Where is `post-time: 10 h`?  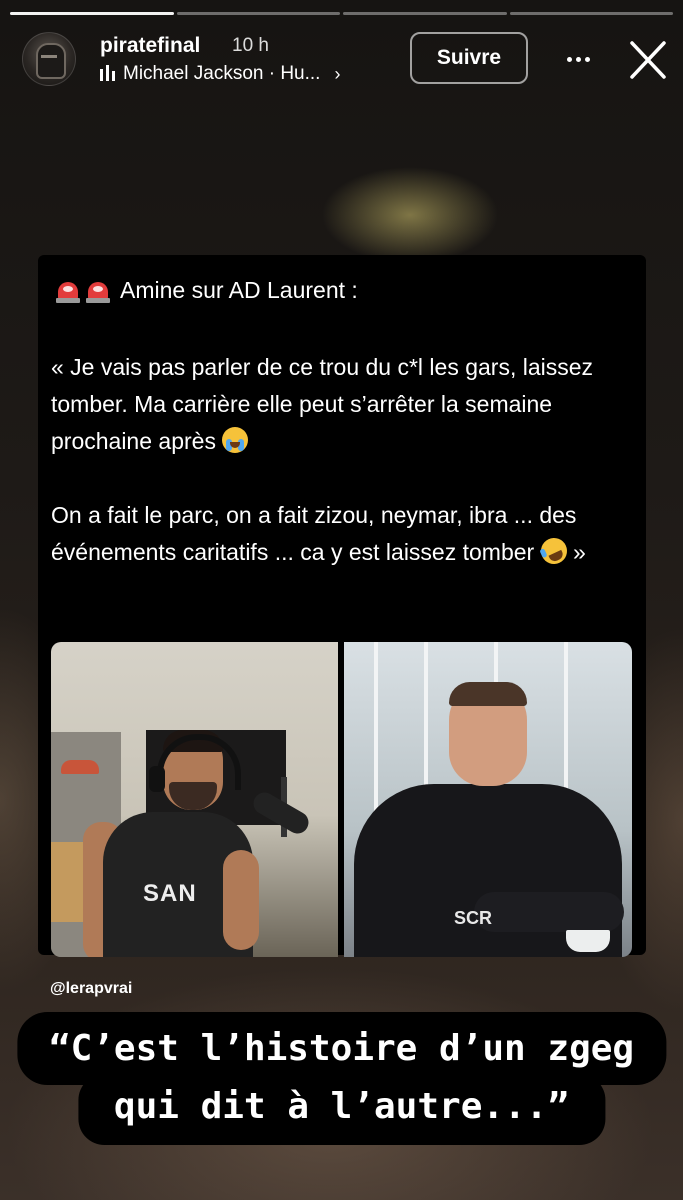
post-time: 10 h is located at coordinates (250, 45).